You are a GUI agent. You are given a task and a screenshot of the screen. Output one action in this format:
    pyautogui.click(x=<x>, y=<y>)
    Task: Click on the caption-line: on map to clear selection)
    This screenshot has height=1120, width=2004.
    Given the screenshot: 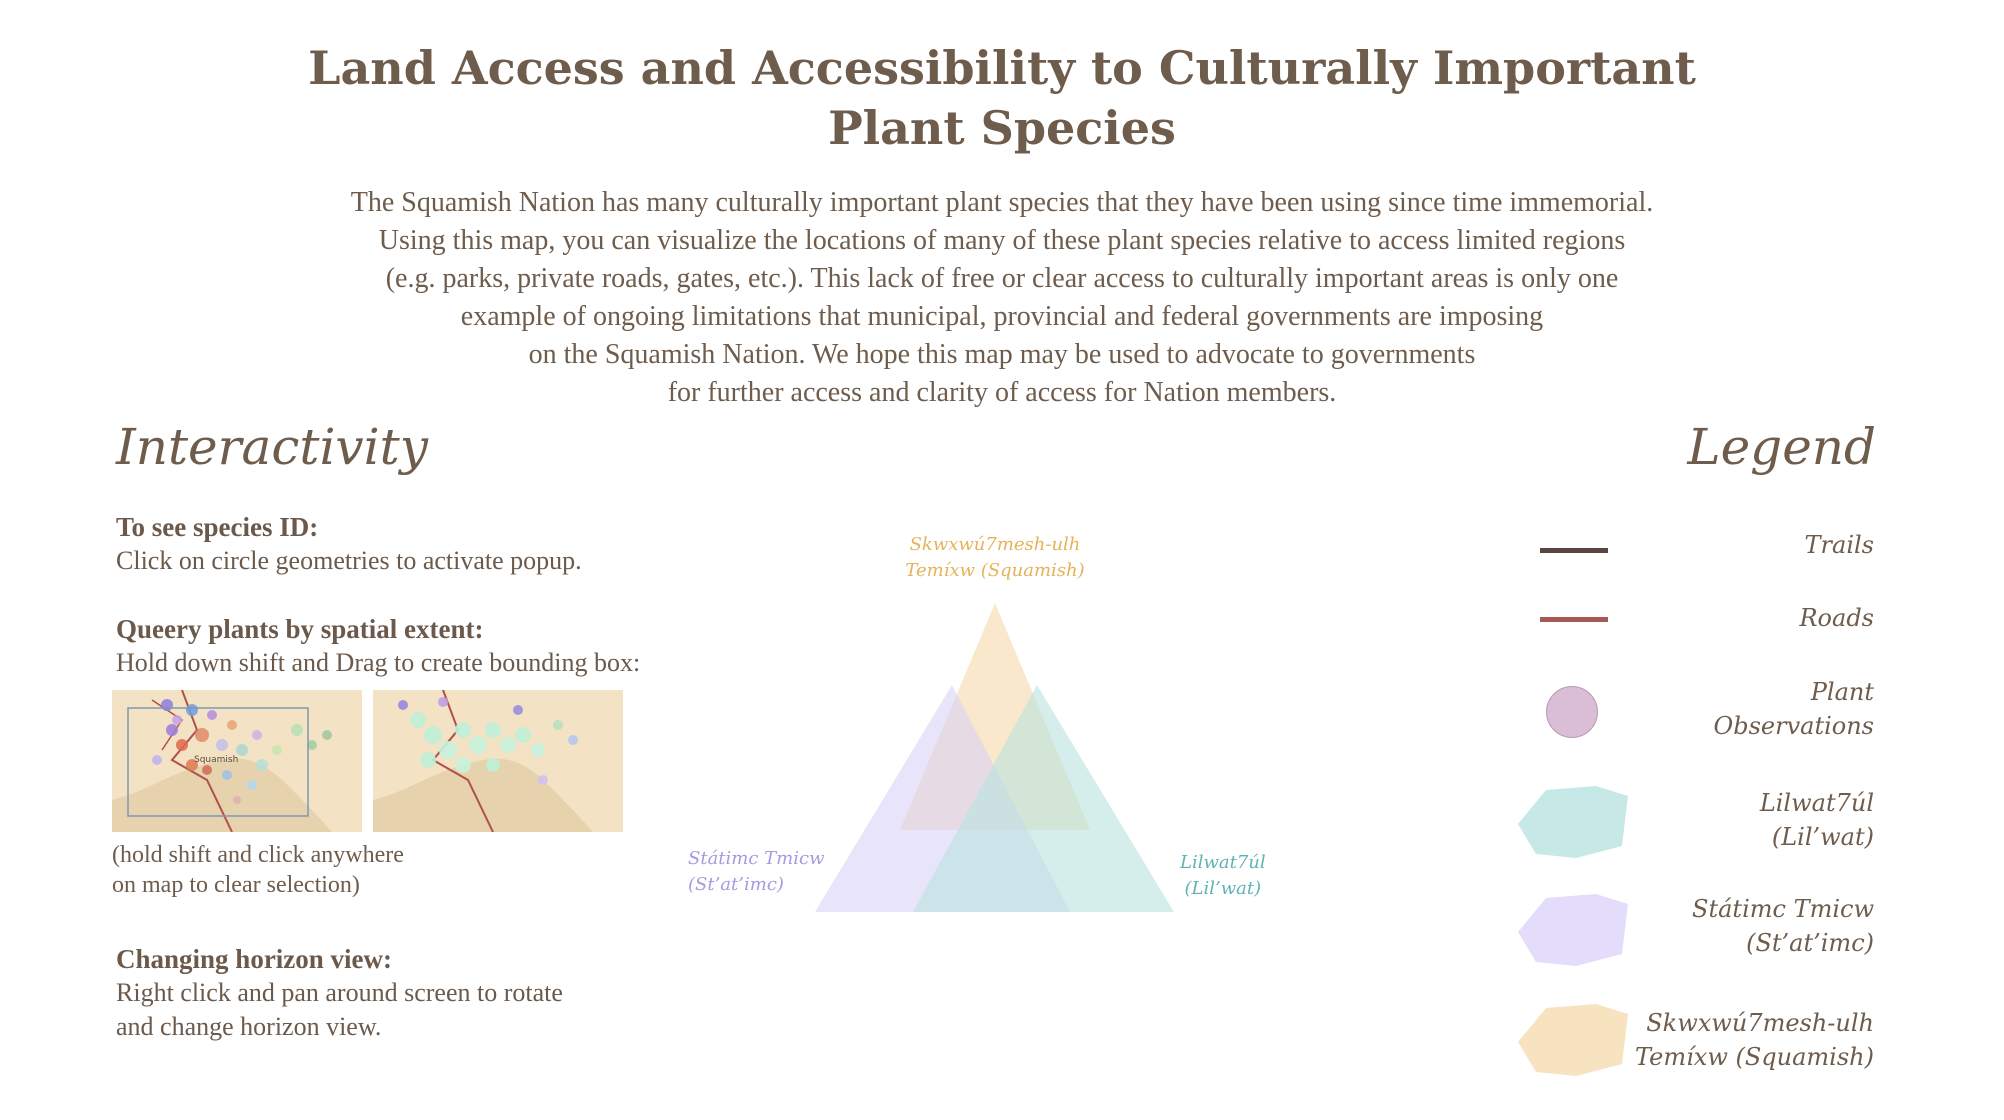 What is the action you would take?
    pyautogui.click(x=236, y=885)
    